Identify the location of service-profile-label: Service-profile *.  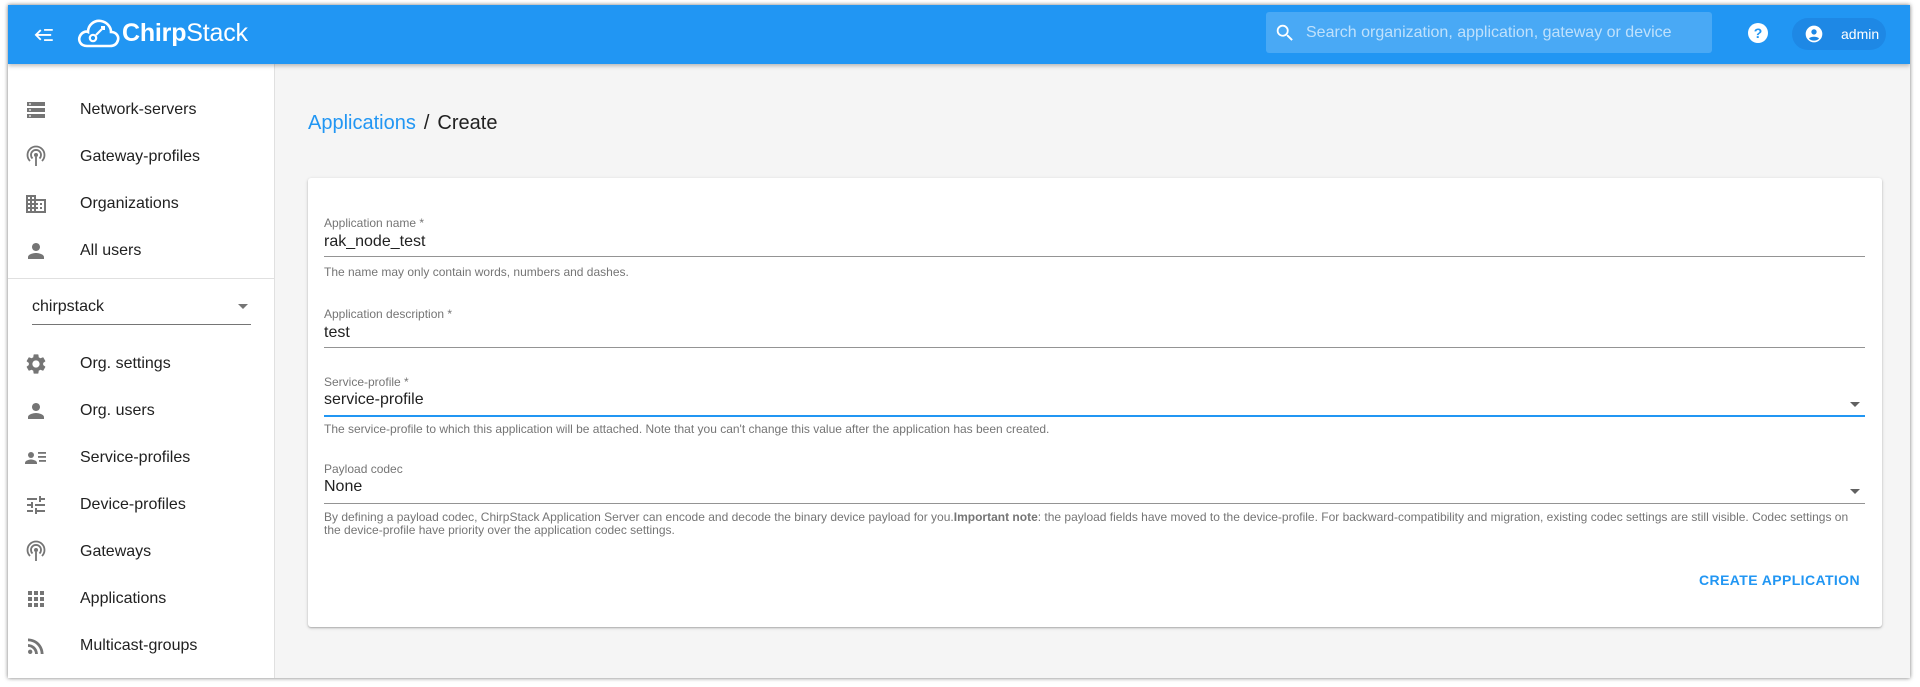
(366, 382).